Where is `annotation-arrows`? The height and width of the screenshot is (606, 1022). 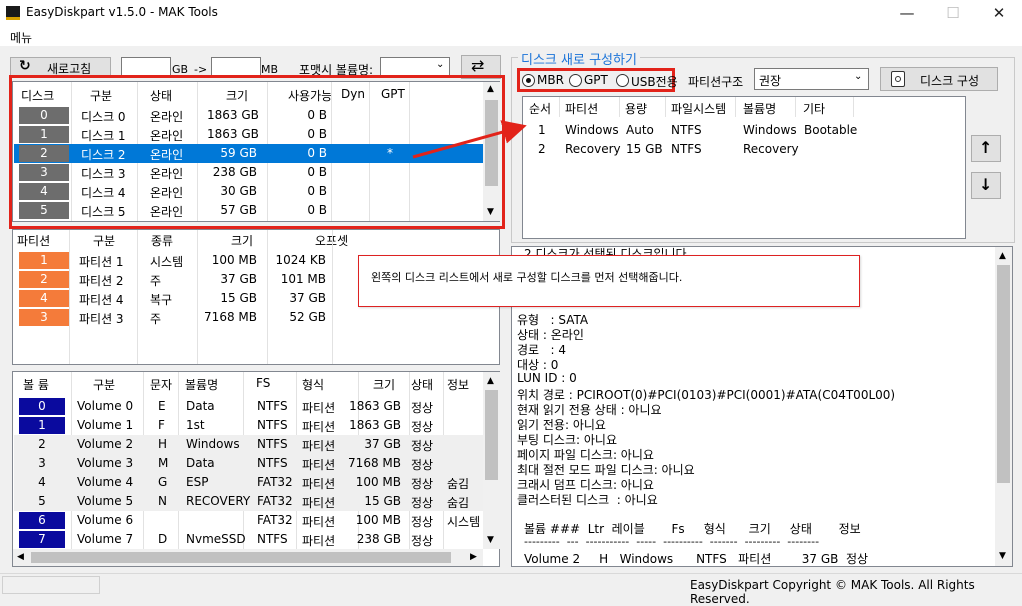
annotation-arrows is located at coordinates (469, 139).